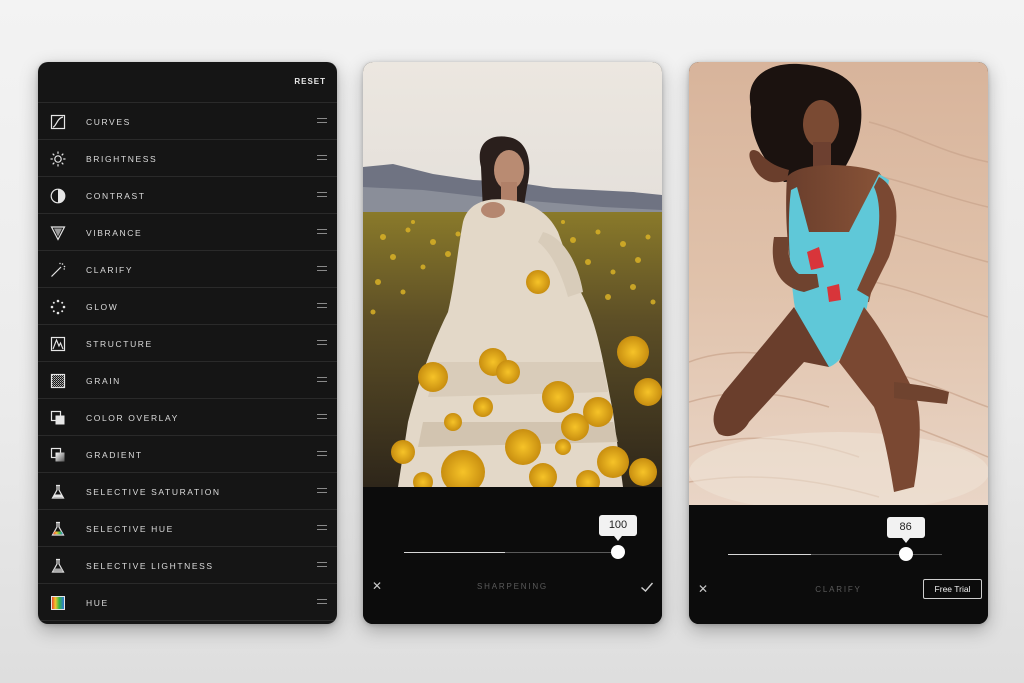 The width and height of the screenshot is (1024, 683). I want to click on clarify-value-bubble: 86, so click(905, 530).